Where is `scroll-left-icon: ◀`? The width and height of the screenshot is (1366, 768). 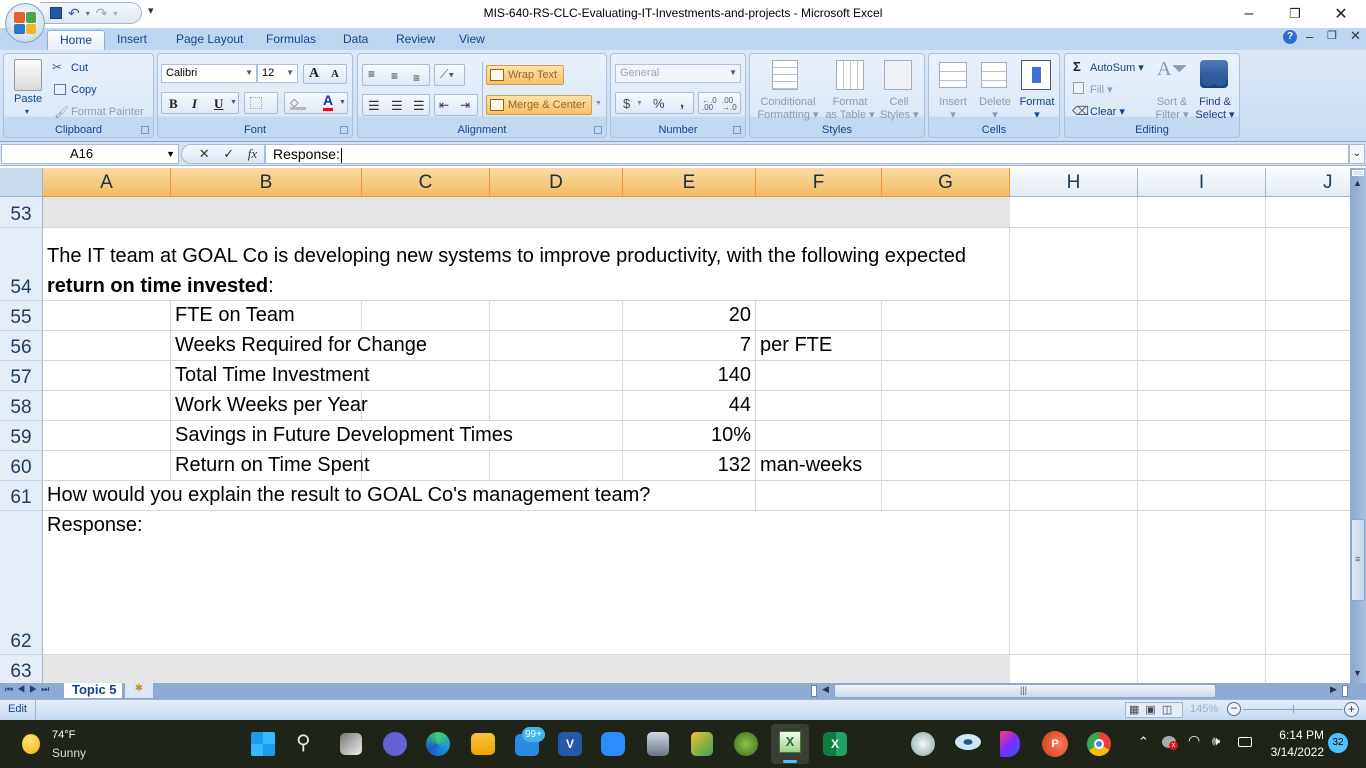 scroll-left-icon: ◀ is located at coordinates (825, 689).